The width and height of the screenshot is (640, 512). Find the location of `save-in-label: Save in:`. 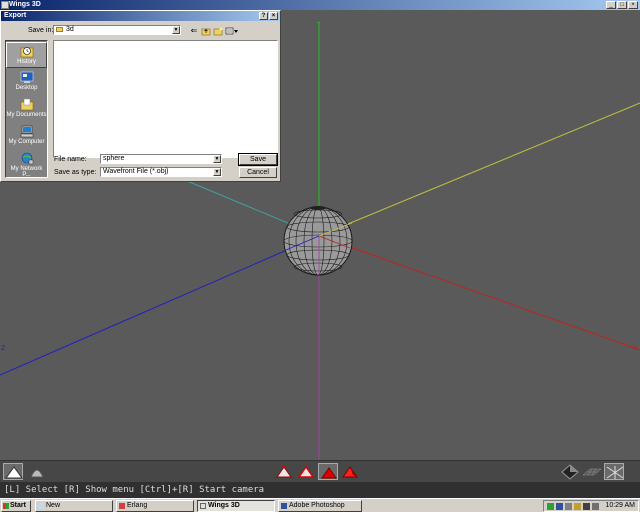

save-in-label: Save in: is located at coordinates (41, 30).